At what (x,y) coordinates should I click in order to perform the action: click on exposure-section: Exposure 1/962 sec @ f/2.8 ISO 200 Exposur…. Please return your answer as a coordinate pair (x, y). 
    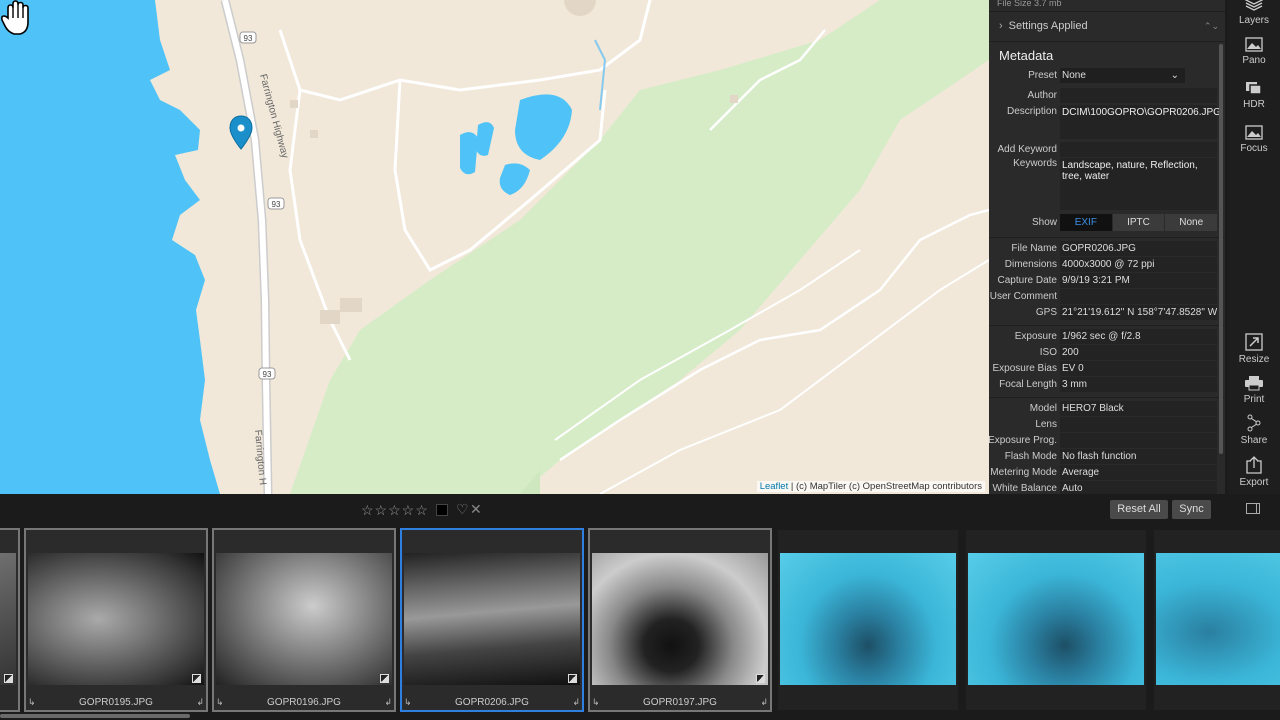
    Looking at the image, I should click on (1107, 359).